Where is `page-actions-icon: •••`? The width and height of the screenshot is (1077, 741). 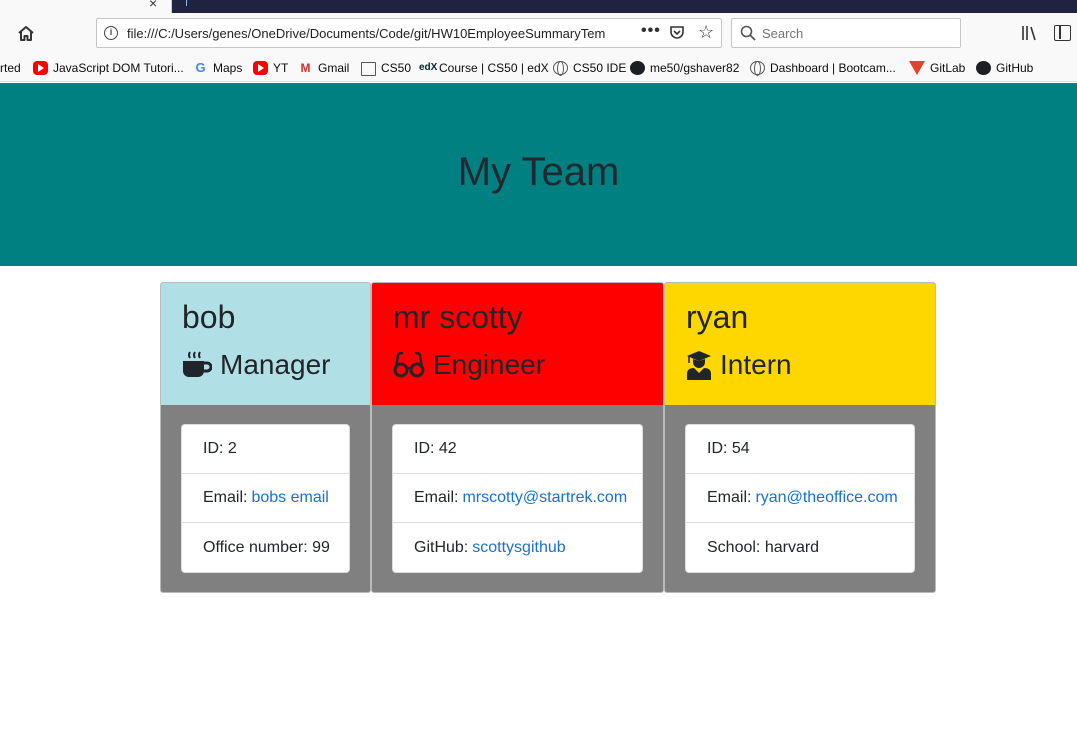 page-actions-icon: ••• is located at coordinates (651, 31).